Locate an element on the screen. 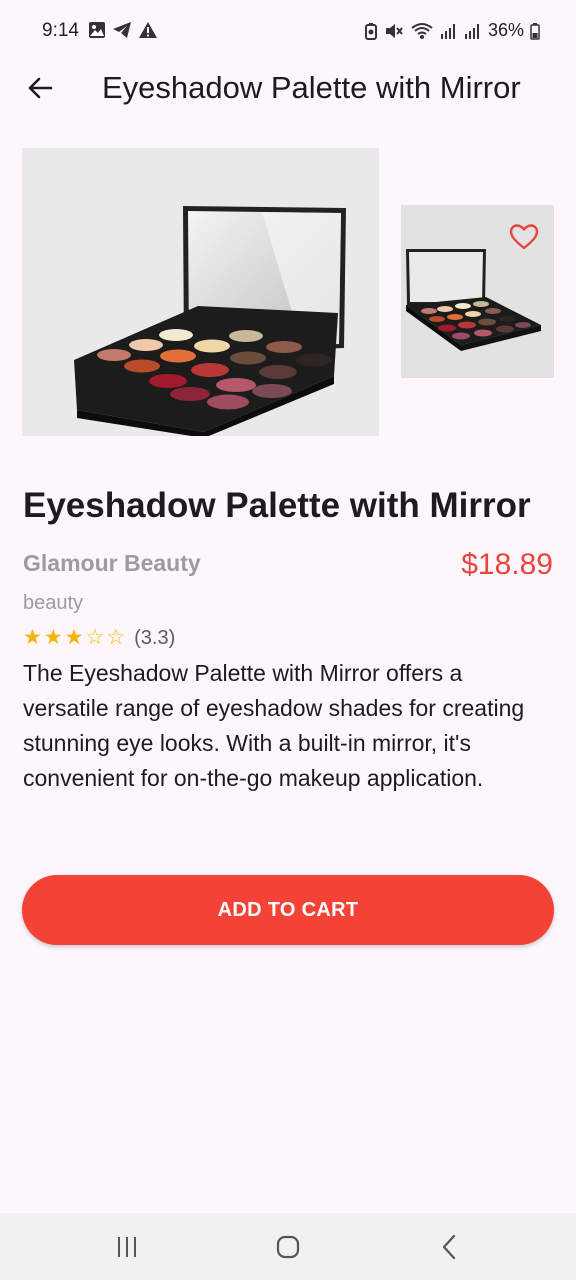 This screenshot has height=1280, width=576. image-icon is located at coordinates (97, 30).